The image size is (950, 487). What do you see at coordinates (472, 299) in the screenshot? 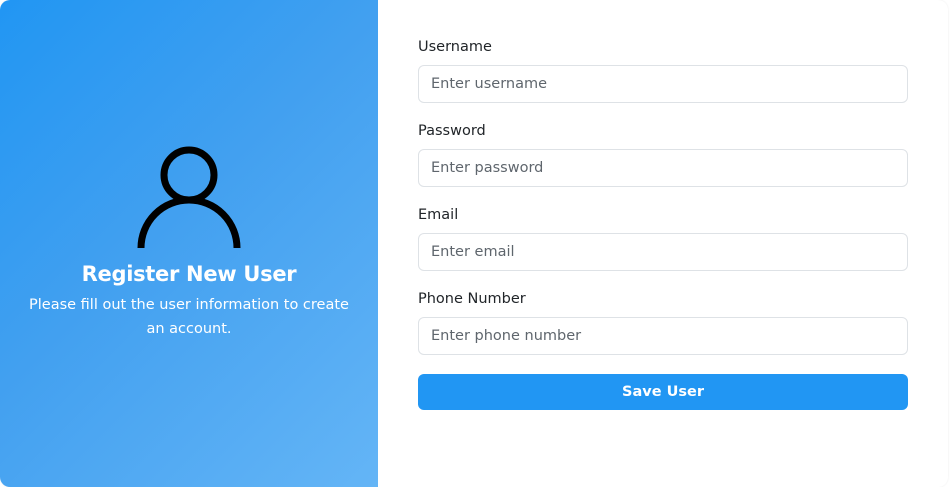
I see `phone-number-label: Phone Number` at bounding box center [472, 299].